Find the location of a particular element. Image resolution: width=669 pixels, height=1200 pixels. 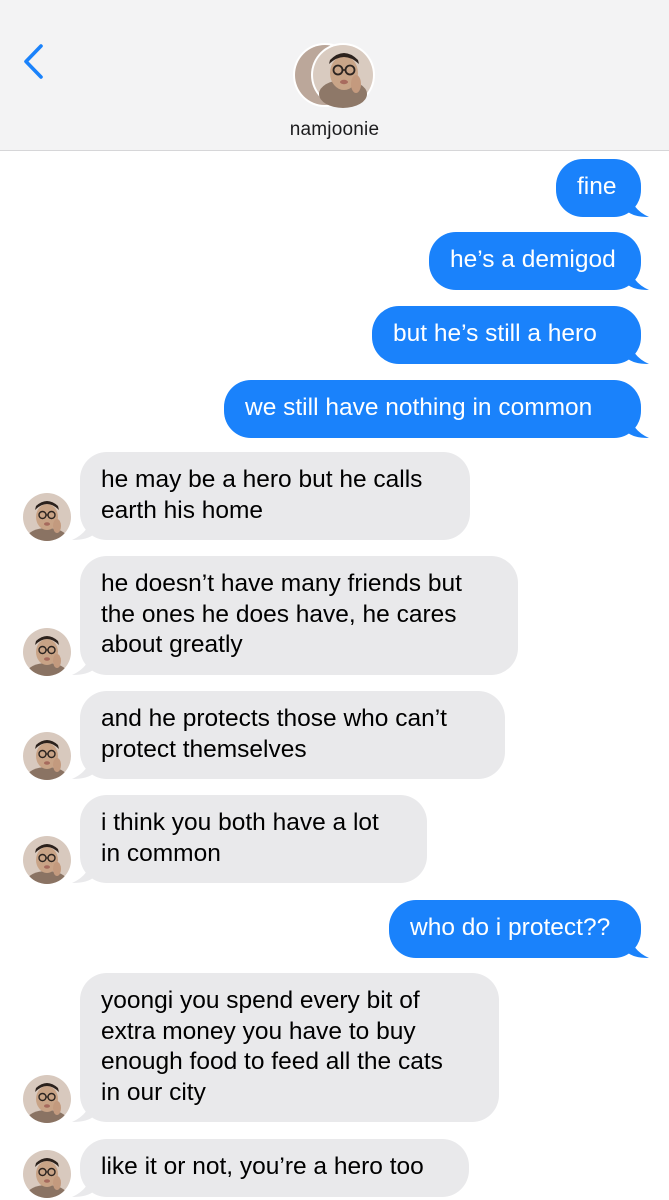

contact-avatar is located at coordinates (335, 75).